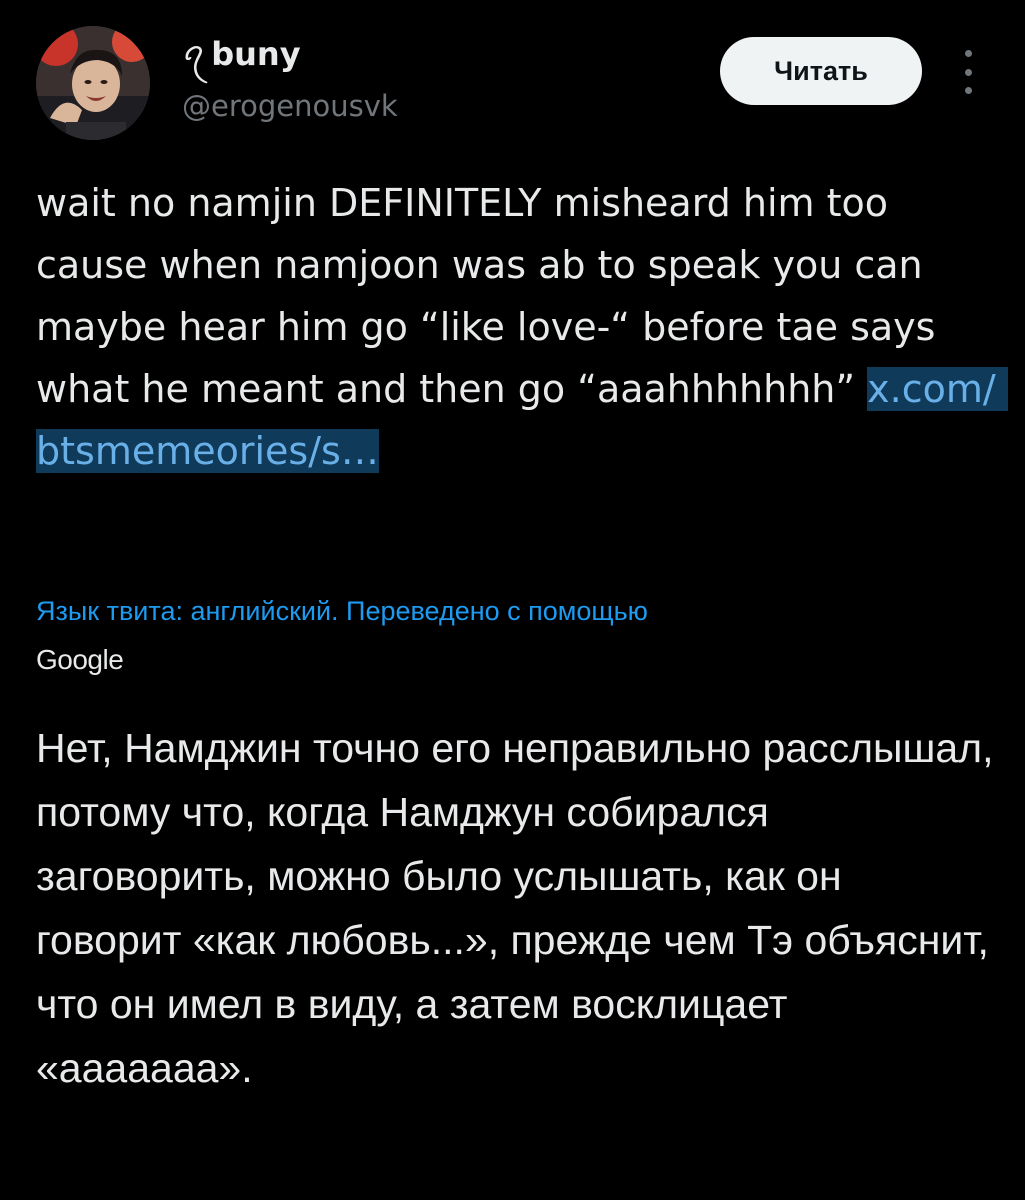 This screenshot has height=1200, width=1025. Describe the element at coordinates (194, 53) in the screenshot. I see `name-glyph: ꪖ` at that location.